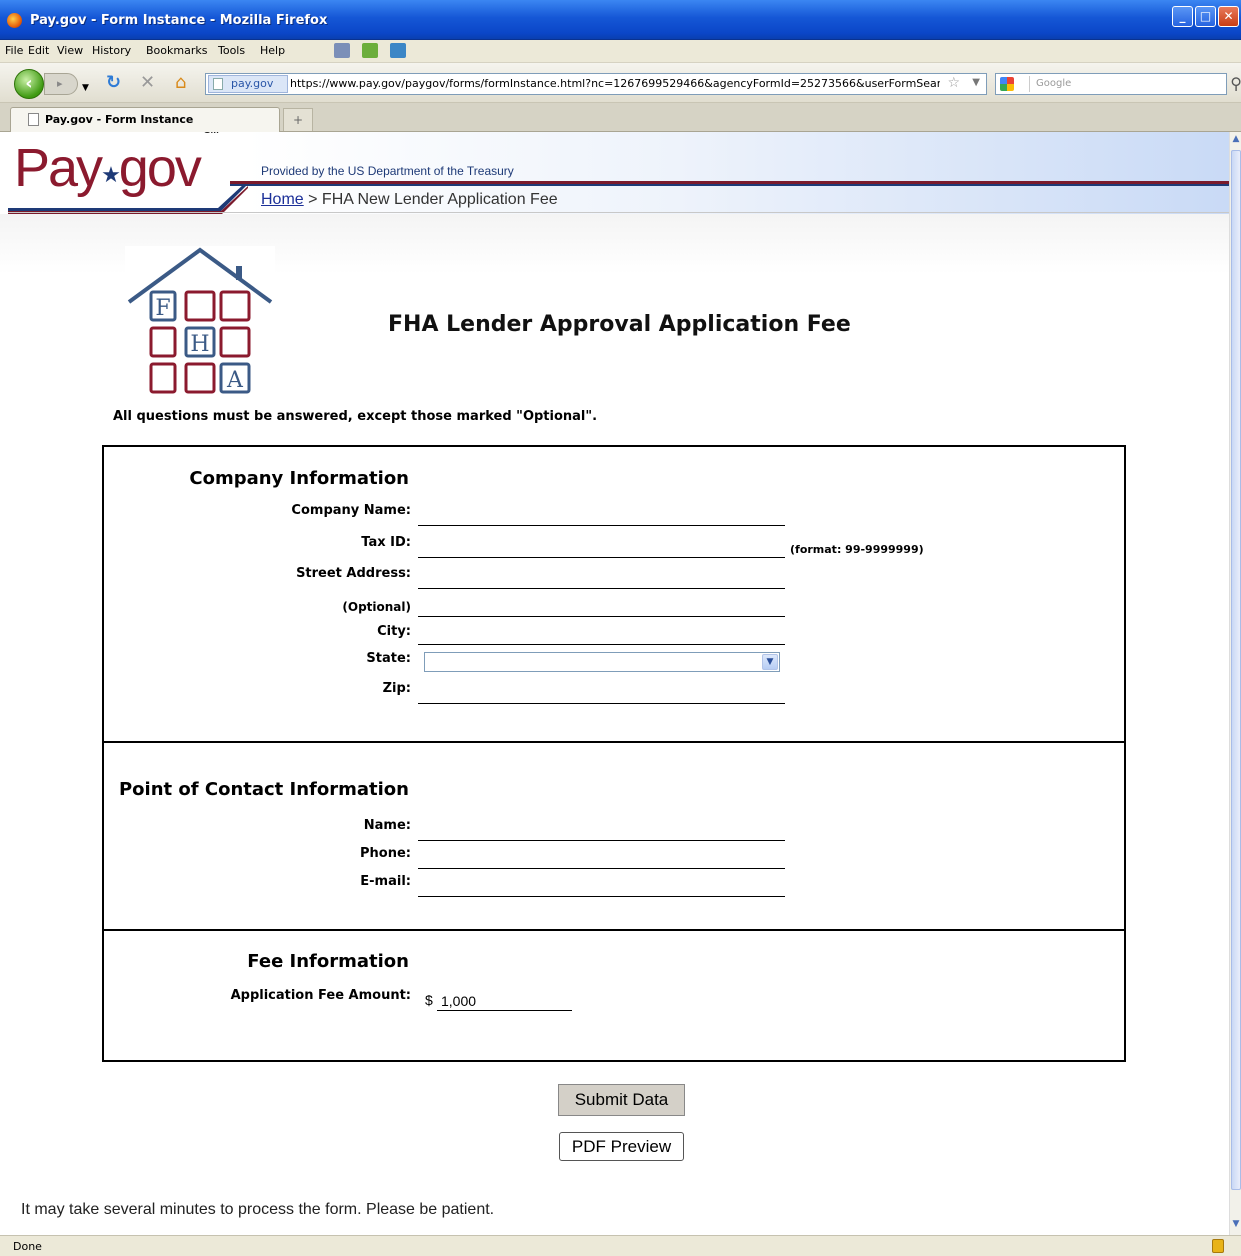 The height and width of the screenshot is (1256, 1241). Describe the element at coordinates (353, 573) in the screenshot. I see `street-address-label: Street Address:` at that location.